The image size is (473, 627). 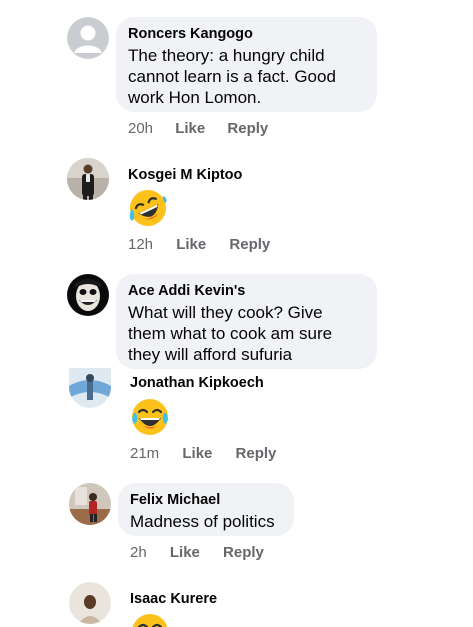 I want to click on comment-actions: 20h Like Reply, so click(x=198, y=128).